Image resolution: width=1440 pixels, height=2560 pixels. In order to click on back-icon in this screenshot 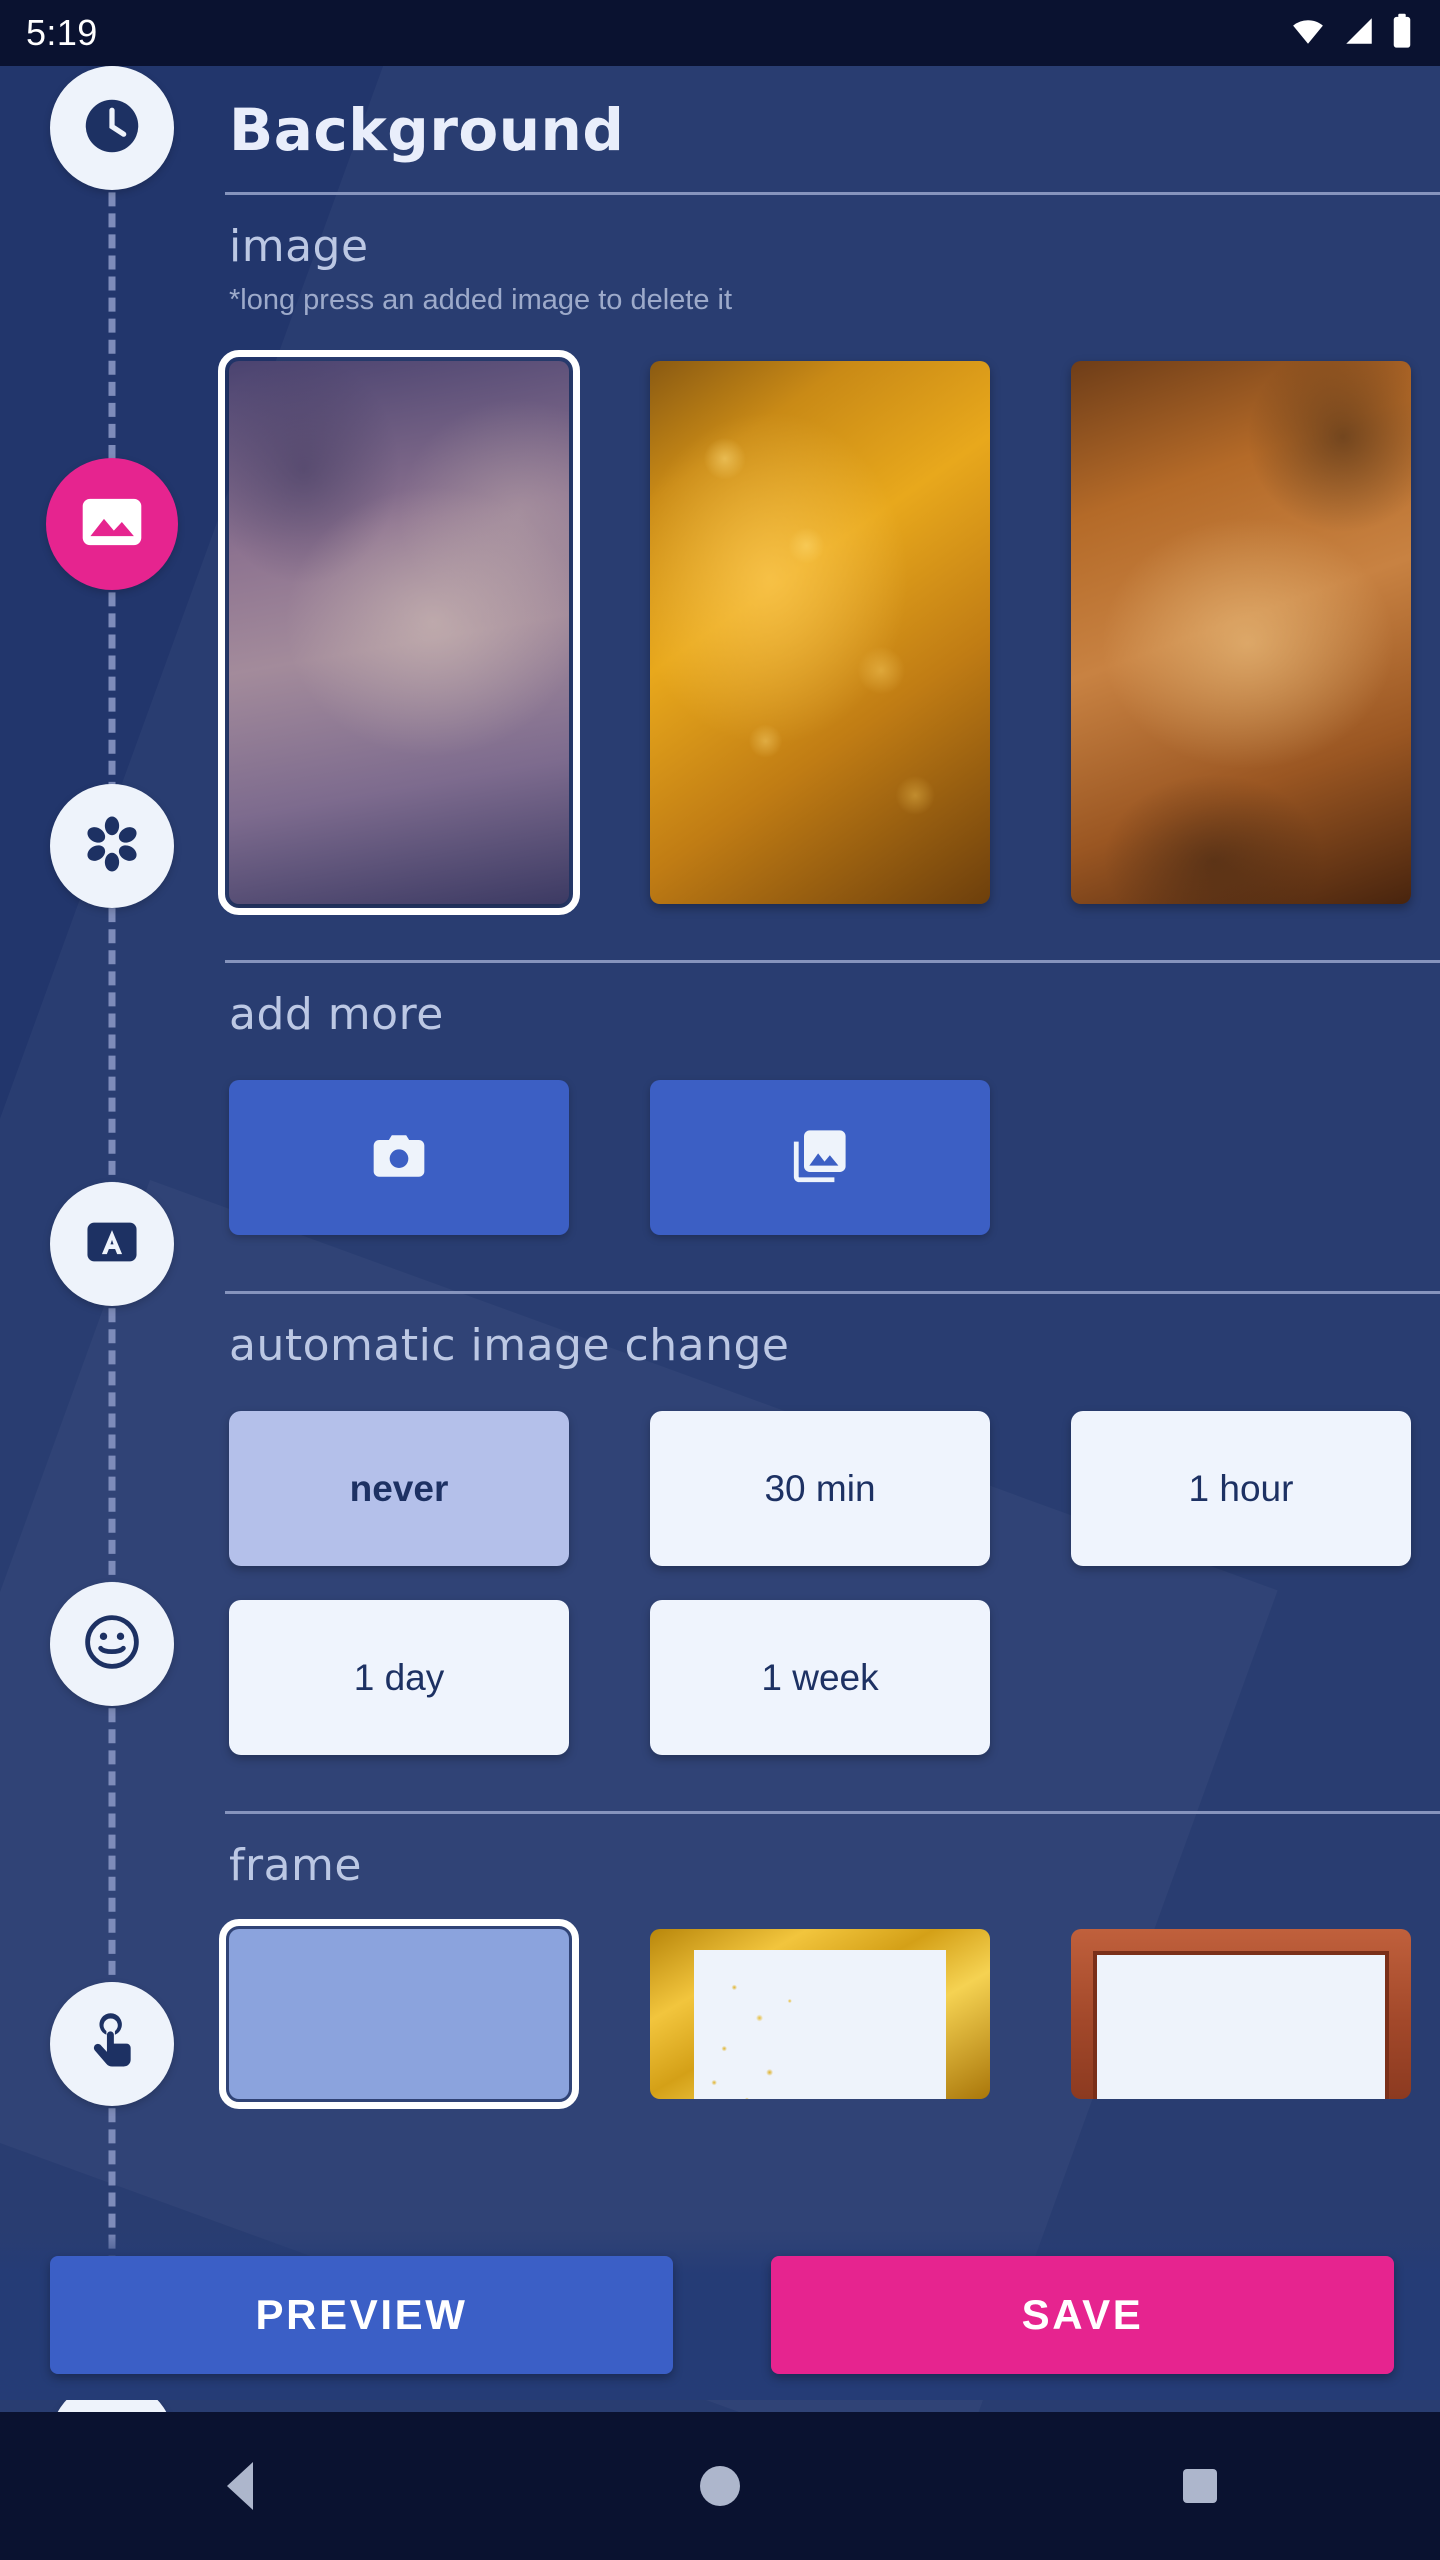, I will do `click(240, 2486)`.